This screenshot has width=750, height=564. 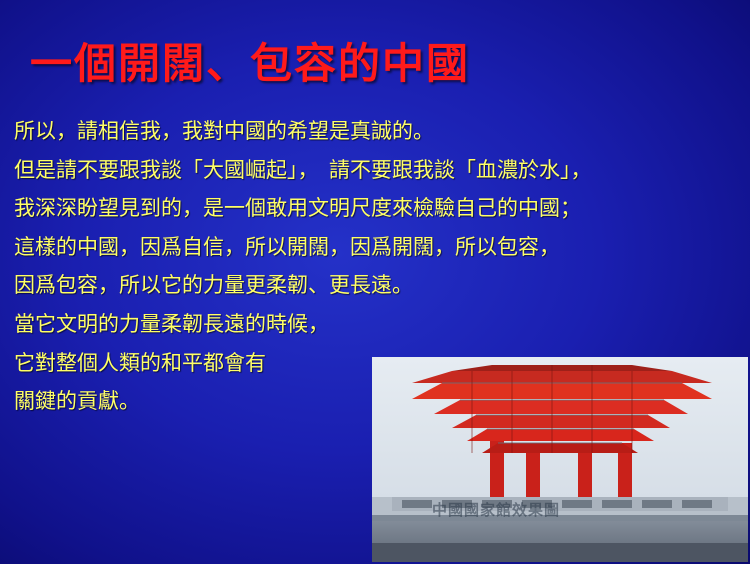 What do you see at coordinates (213, 285) in the screenshot?
I see `body-line: 因爲包容，所以它的力量更柔韌、更長遠。` at bounding box center [213, 285].